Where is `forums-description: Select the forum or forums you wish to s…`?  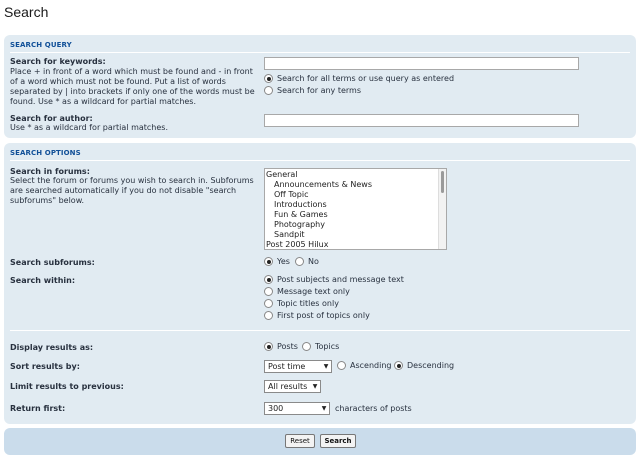 forums-description: Select the forum or forums you wish to s… is located at coordinates (132, 190).